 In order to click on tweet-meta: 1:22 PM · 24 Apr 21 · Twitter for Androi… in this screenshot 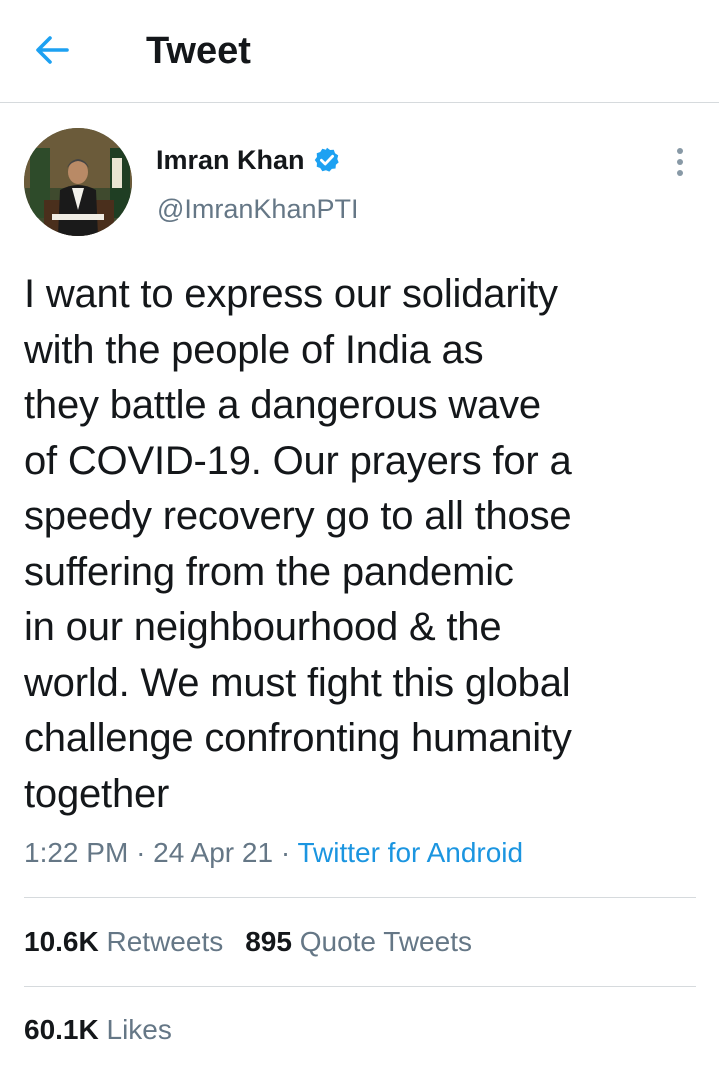, I will do `click(273, 853)`.